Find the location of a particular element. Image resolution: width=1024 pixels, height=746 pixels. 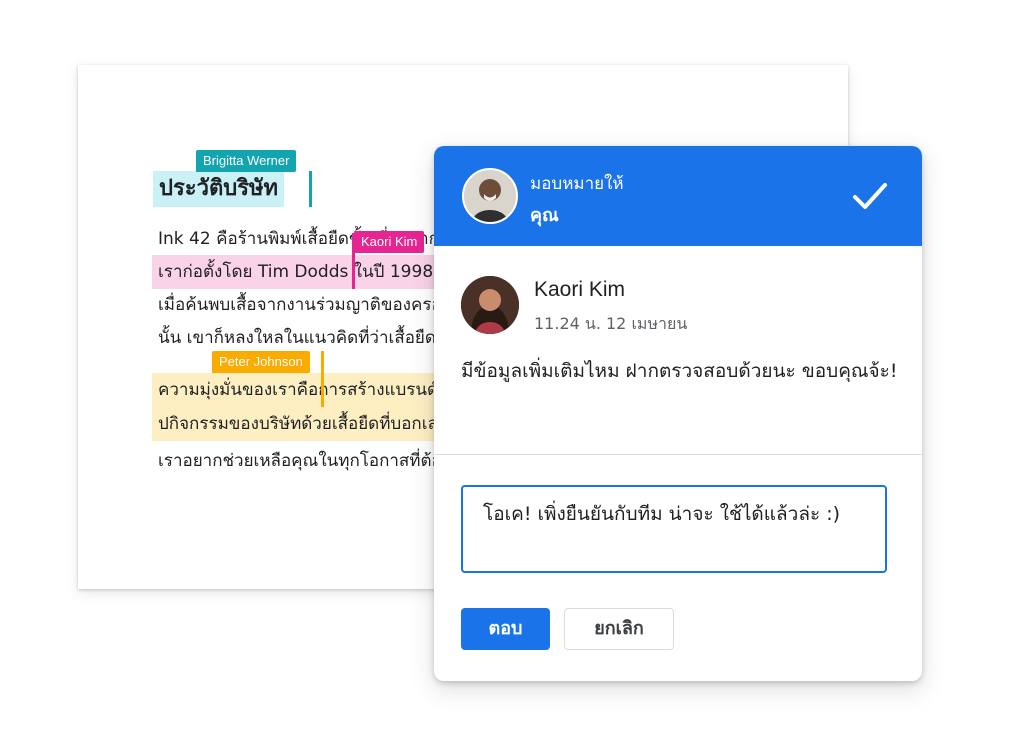

cursor-peter is located at coordinates (322, 379).